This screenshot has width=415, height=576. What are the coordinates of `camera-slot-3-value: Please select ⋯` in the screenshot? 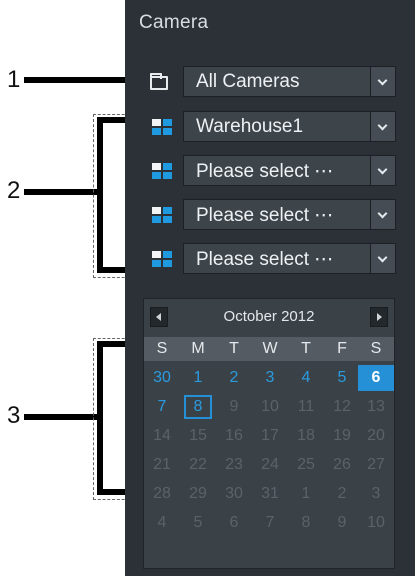 It's located at (265, 215).